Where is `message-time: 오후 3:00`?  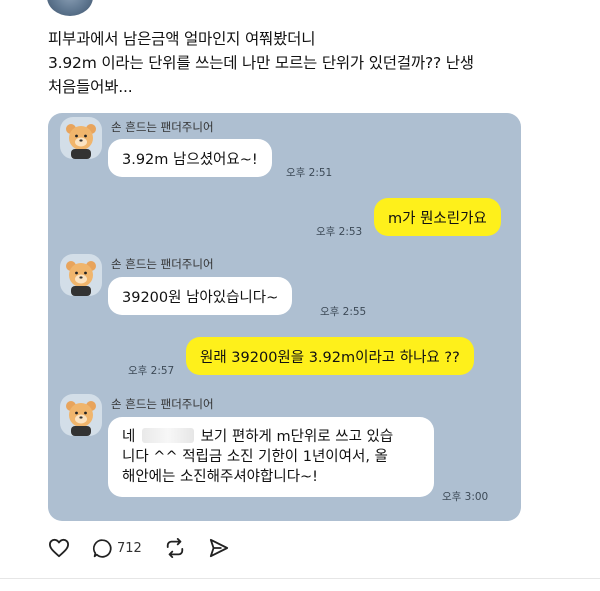 message-time: 오후 3:00 is located at coordinates (465, 497).